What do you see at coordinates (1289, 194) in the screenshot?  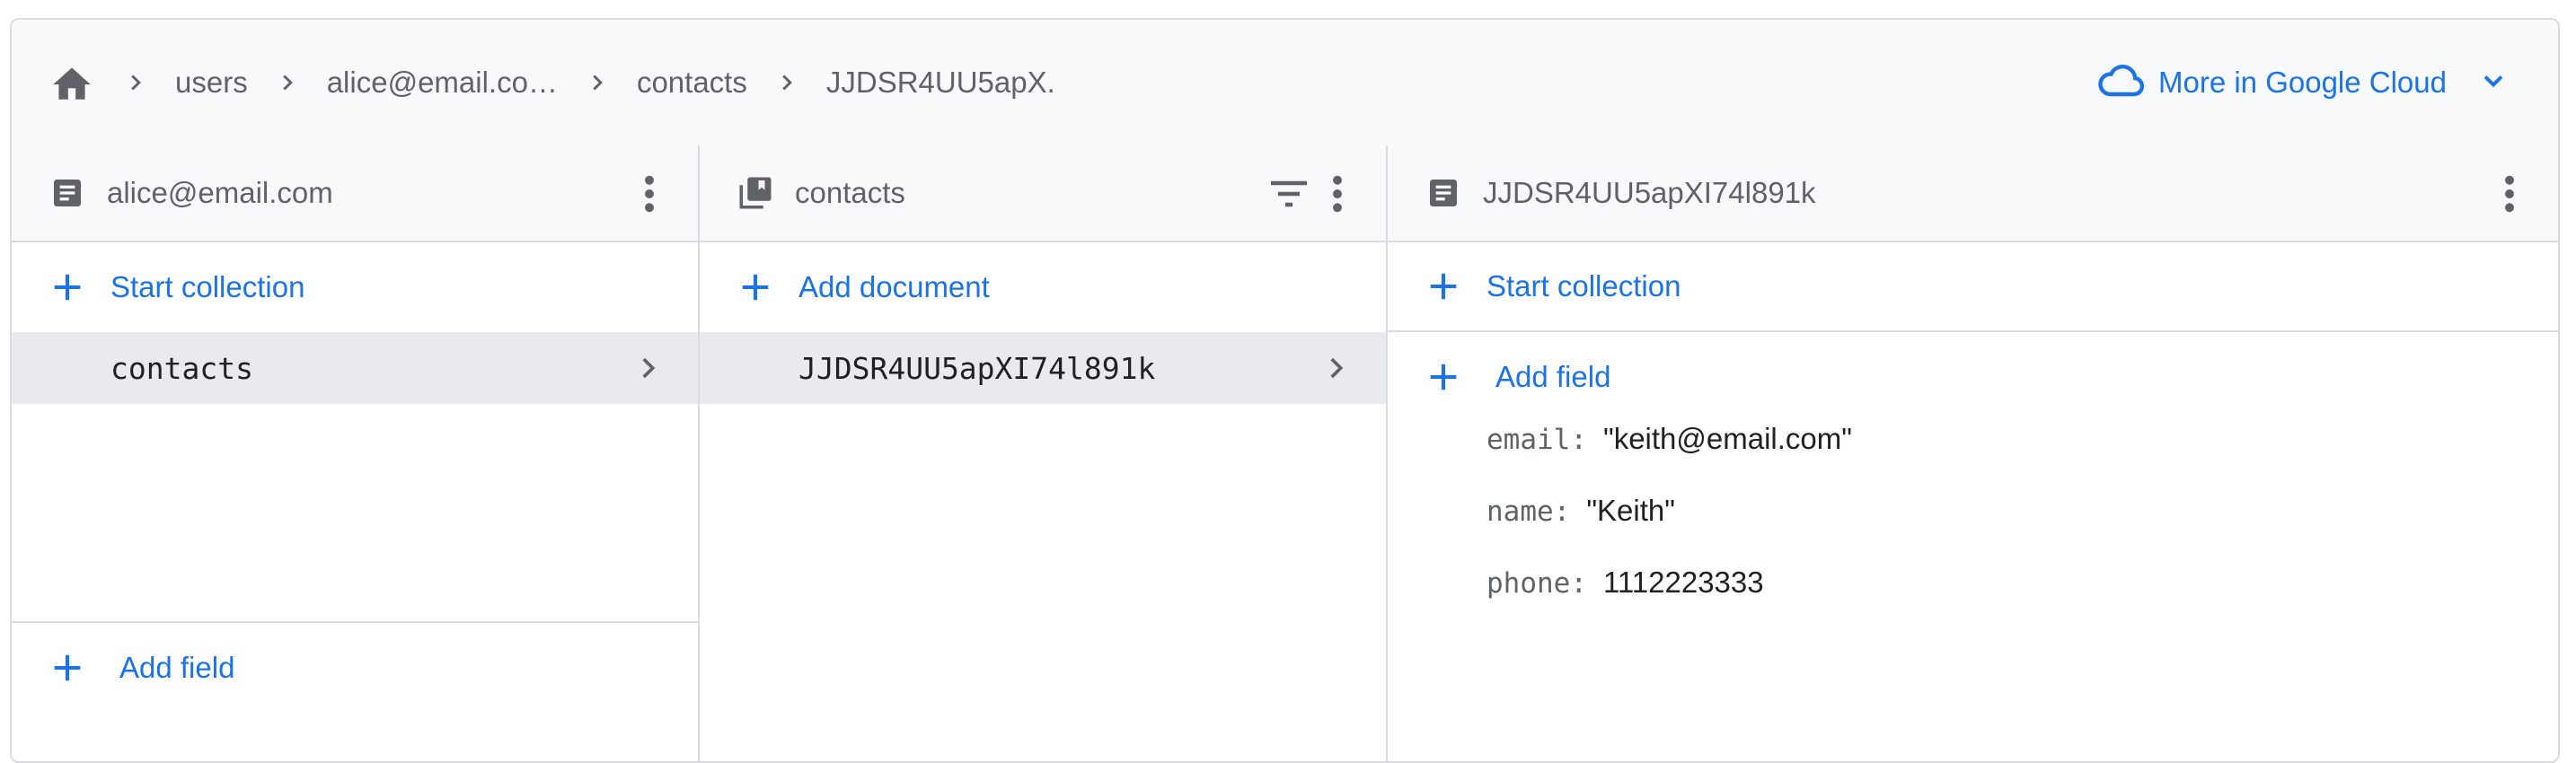 I see `filter-icon` at bounding box center [1289, 194].